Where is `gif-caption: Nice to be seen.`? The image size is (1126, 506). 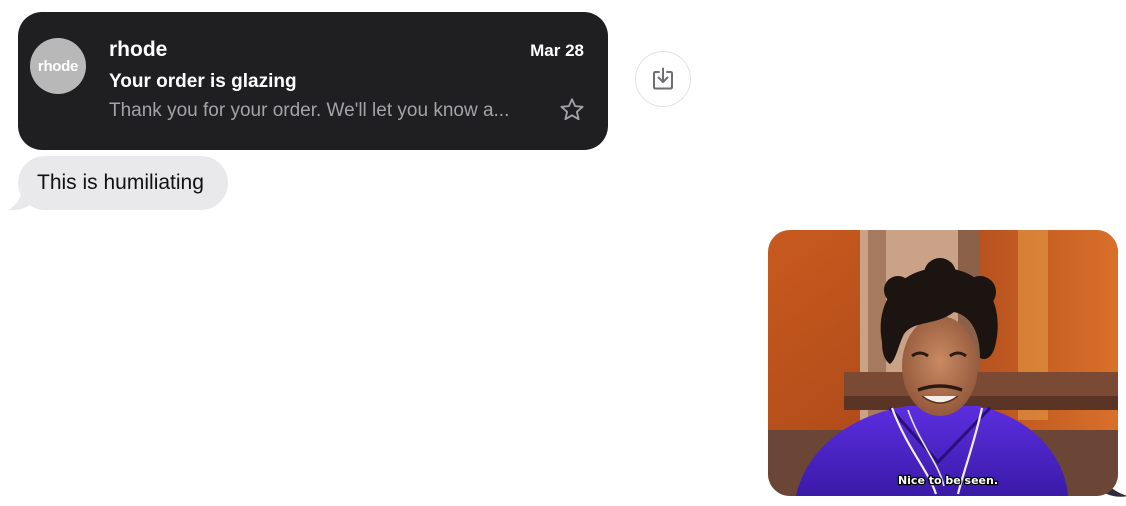
gif-caption: Nice to be seen. is located at coordinates (948, 480).